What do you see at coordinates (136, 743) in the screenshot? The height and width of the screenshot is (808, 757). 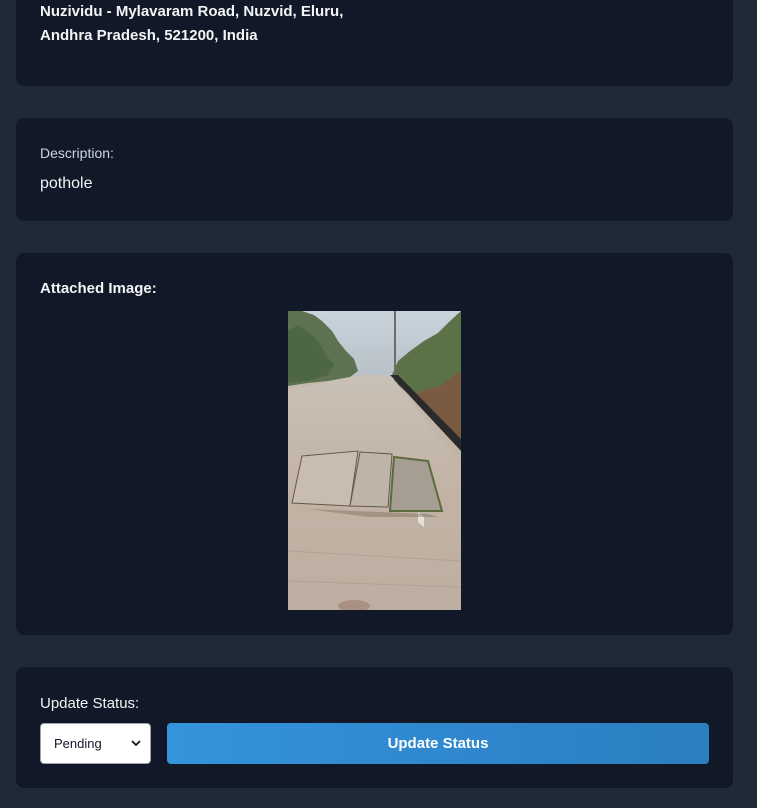 I see `chevron-down-icon` at bounding box center [136, 743].